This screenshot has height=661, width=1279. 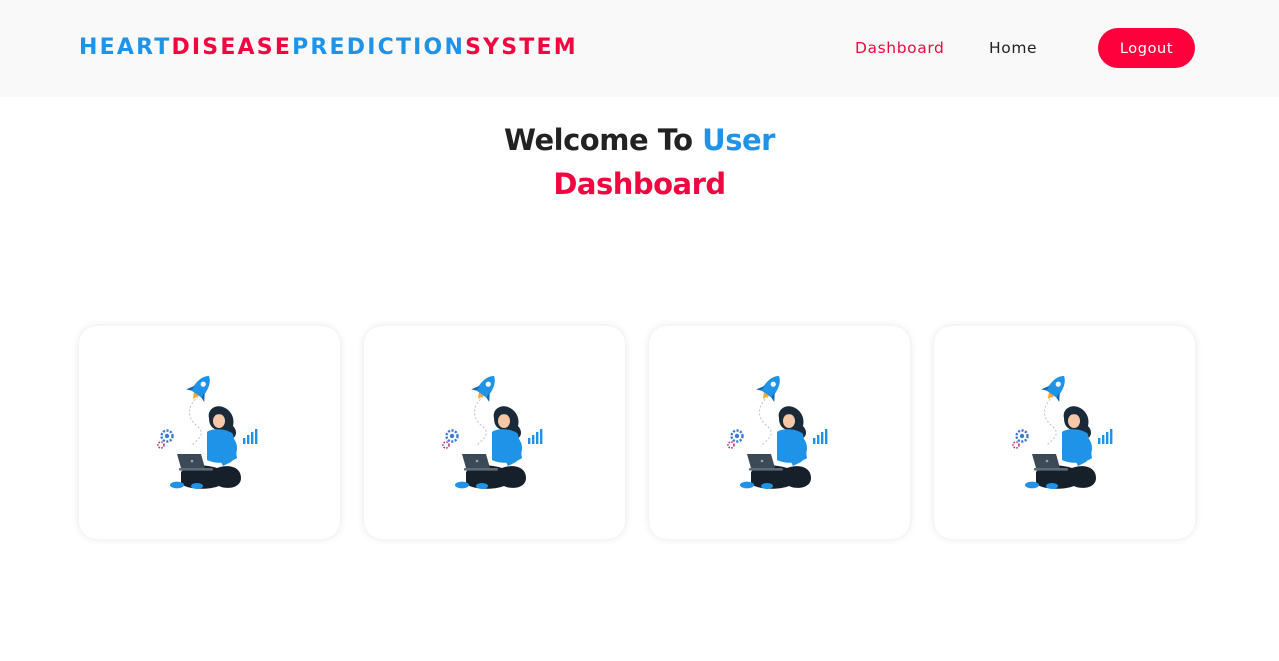 What do you see at coordinates (1146, 48) in the screenshot?
I see `logout-button: Logout` at bounding box center [1146, 48].